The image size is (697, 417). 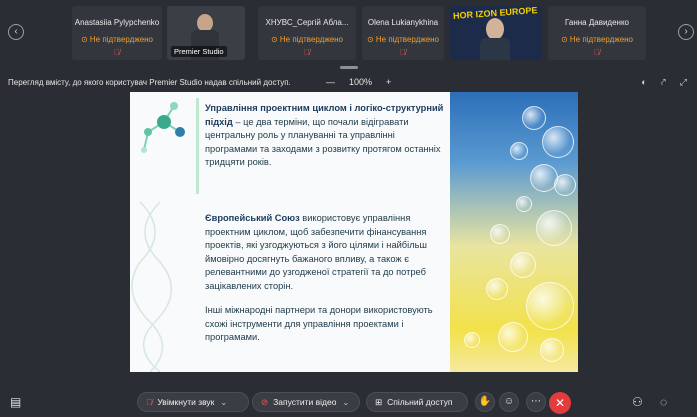 I want to click on participant-video-tile: Premier Studio, so click(x=206, y=33).